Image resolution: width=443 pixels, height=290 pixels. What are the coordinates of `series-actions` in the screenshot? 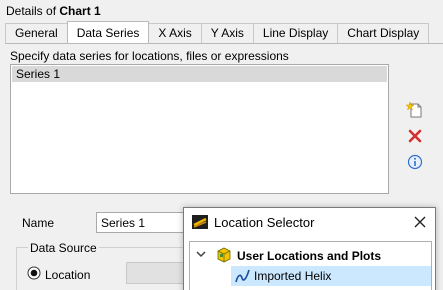 It's located at (416, 139).